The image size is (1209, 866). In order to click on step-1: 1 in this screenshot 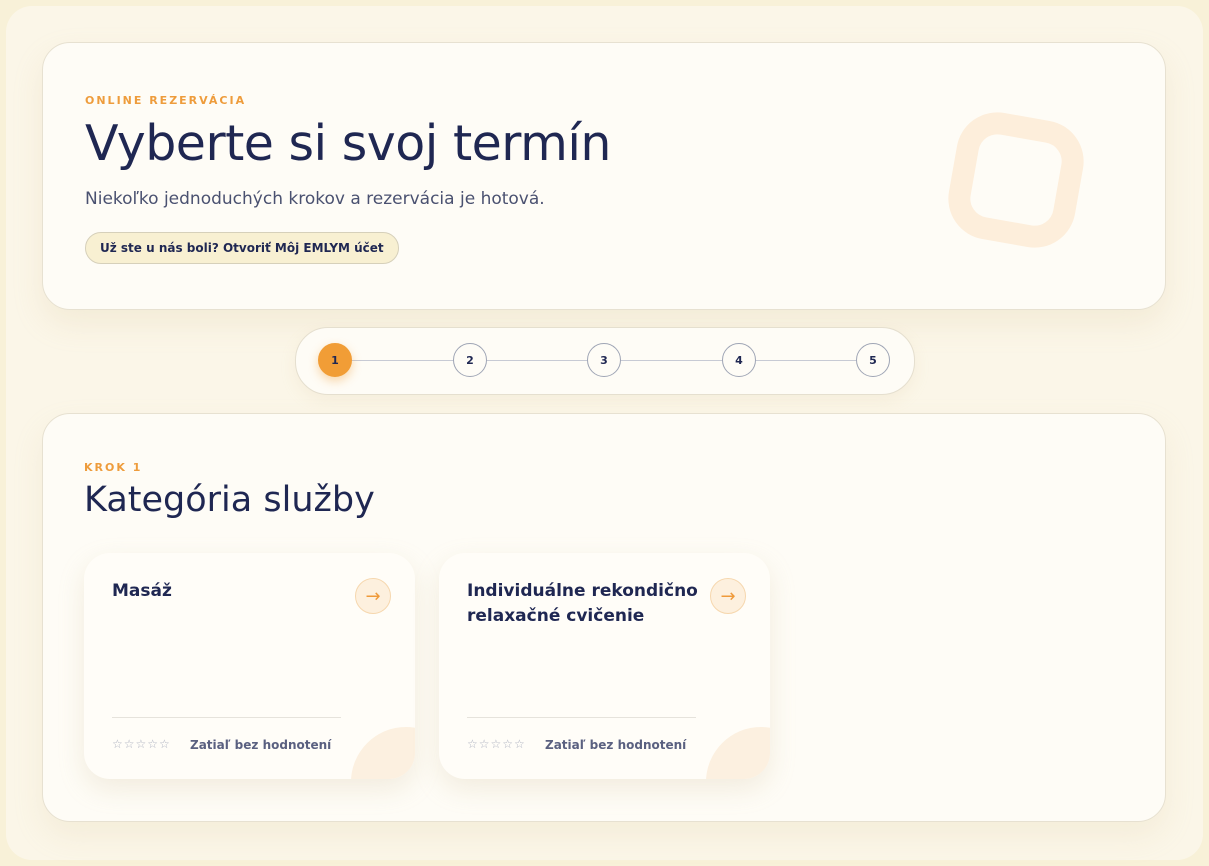, I will do `click(335, 360)`.